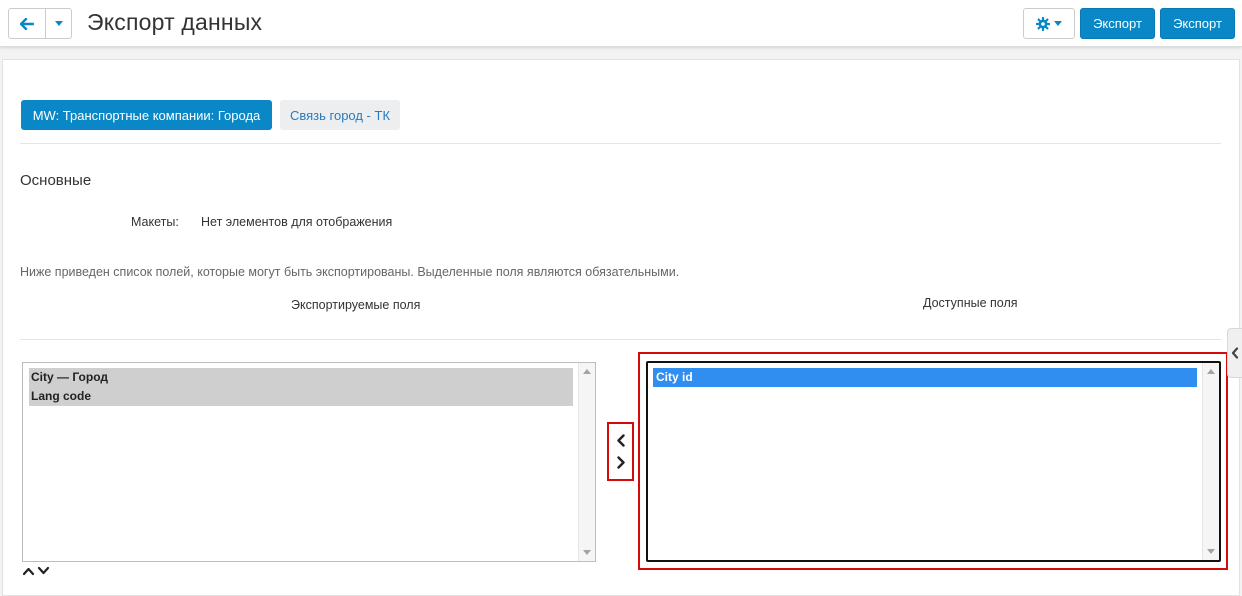 The width and height of the screenshot is (1242, 596). I want to click on back-button-group, so click(40, 23).